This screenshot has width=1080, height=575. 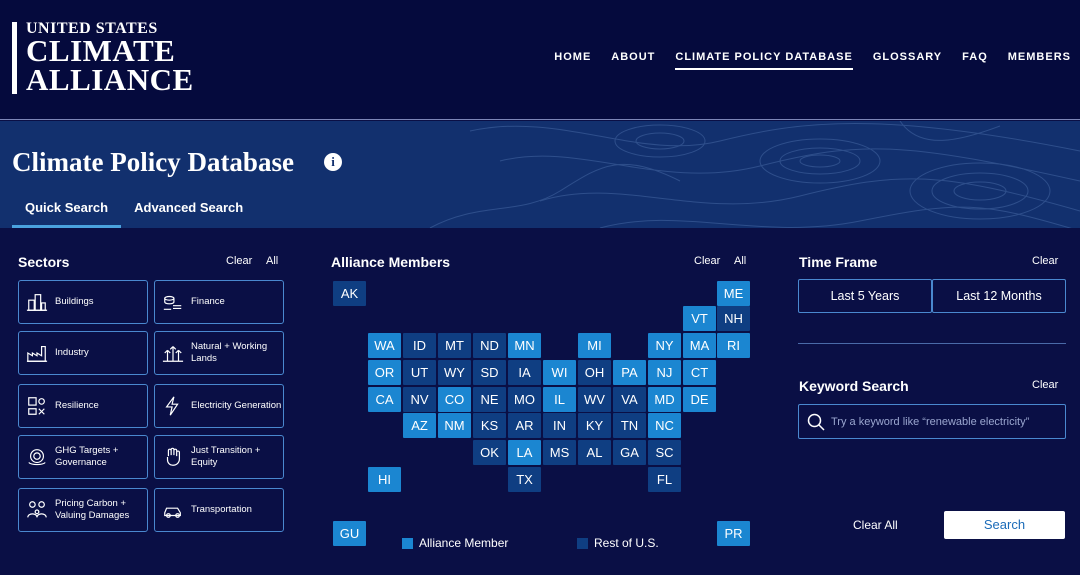 What do you see at coordinates (664, 425) in the screenshot?
I see `state-tile-nc: NC` at bounding box center [664, 425].